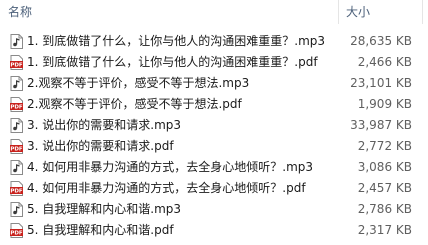  I want to click on file-size: 3,086 KB, so click(384, 167).